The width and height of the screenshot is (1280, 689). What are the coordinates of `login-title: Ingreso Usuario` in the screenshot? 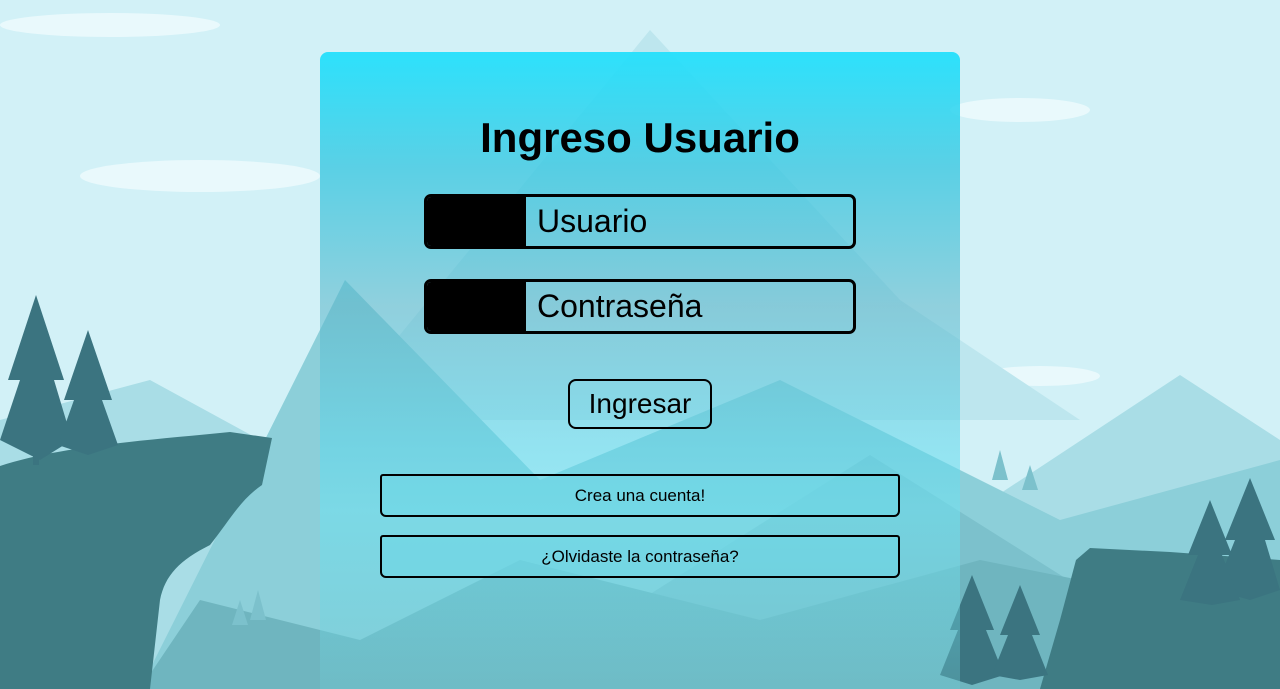 It's located at (640, 137).